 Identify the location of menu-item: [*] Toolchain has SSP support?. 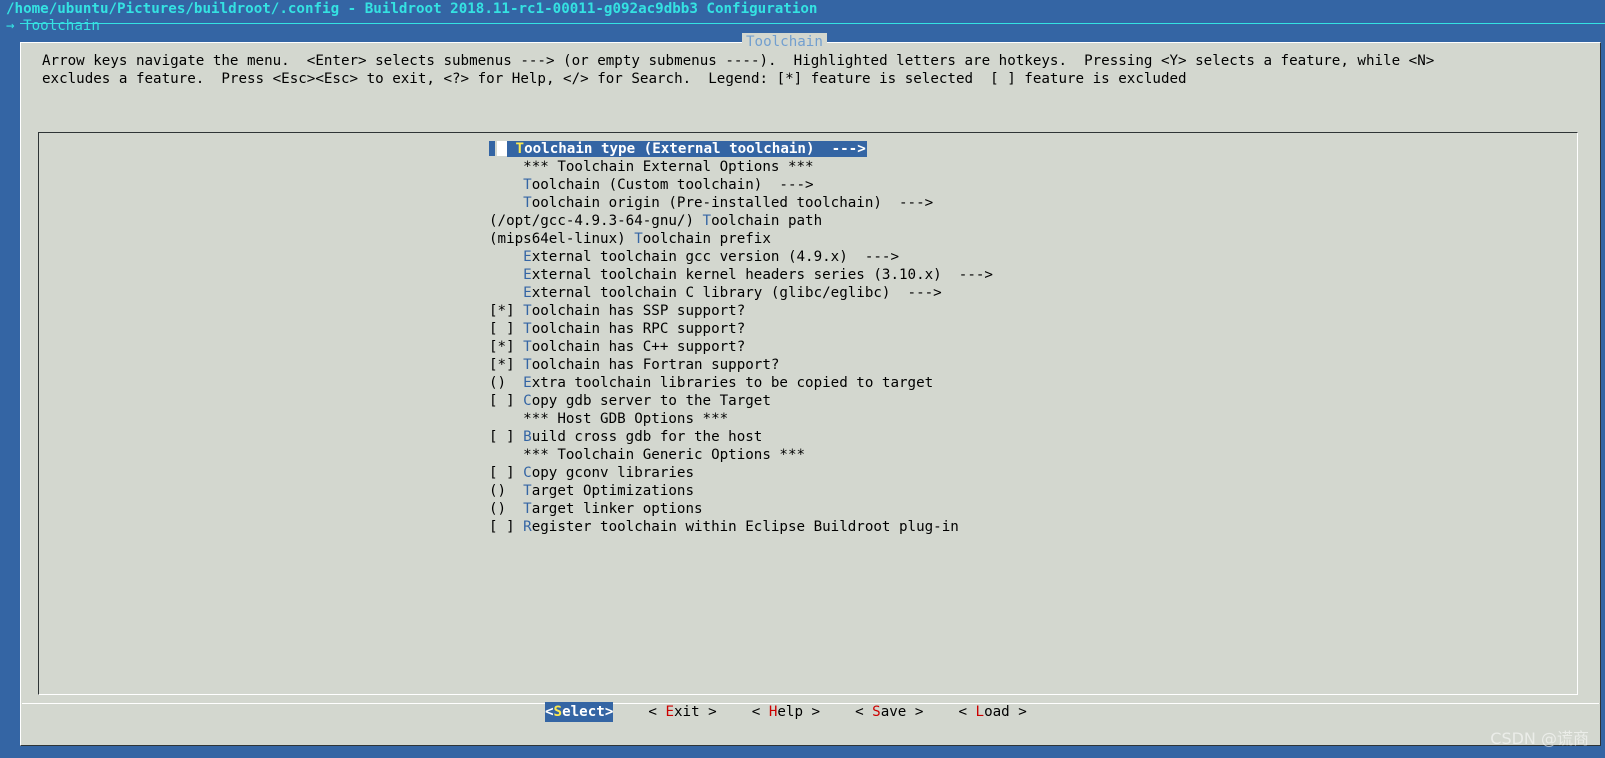
(741, 311).